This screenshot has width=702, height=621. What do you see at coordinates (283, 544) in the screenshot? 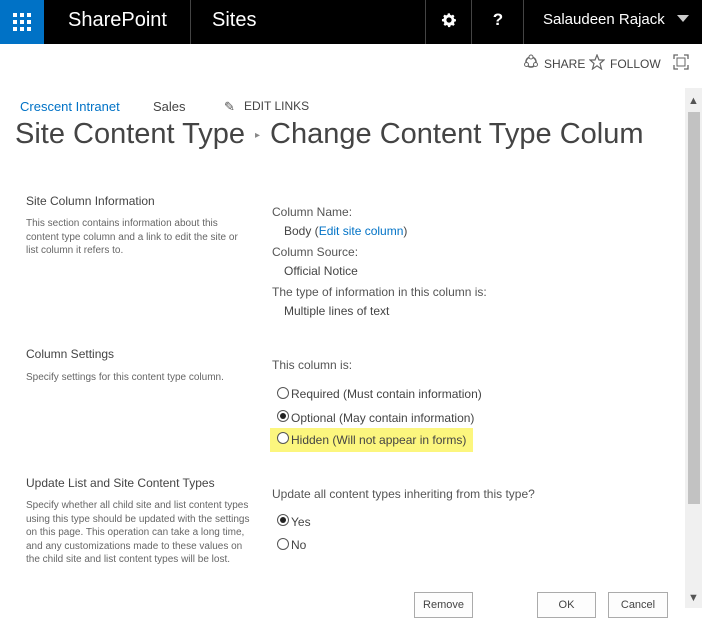
I see `radio-no` at bounding box center [283, 544].